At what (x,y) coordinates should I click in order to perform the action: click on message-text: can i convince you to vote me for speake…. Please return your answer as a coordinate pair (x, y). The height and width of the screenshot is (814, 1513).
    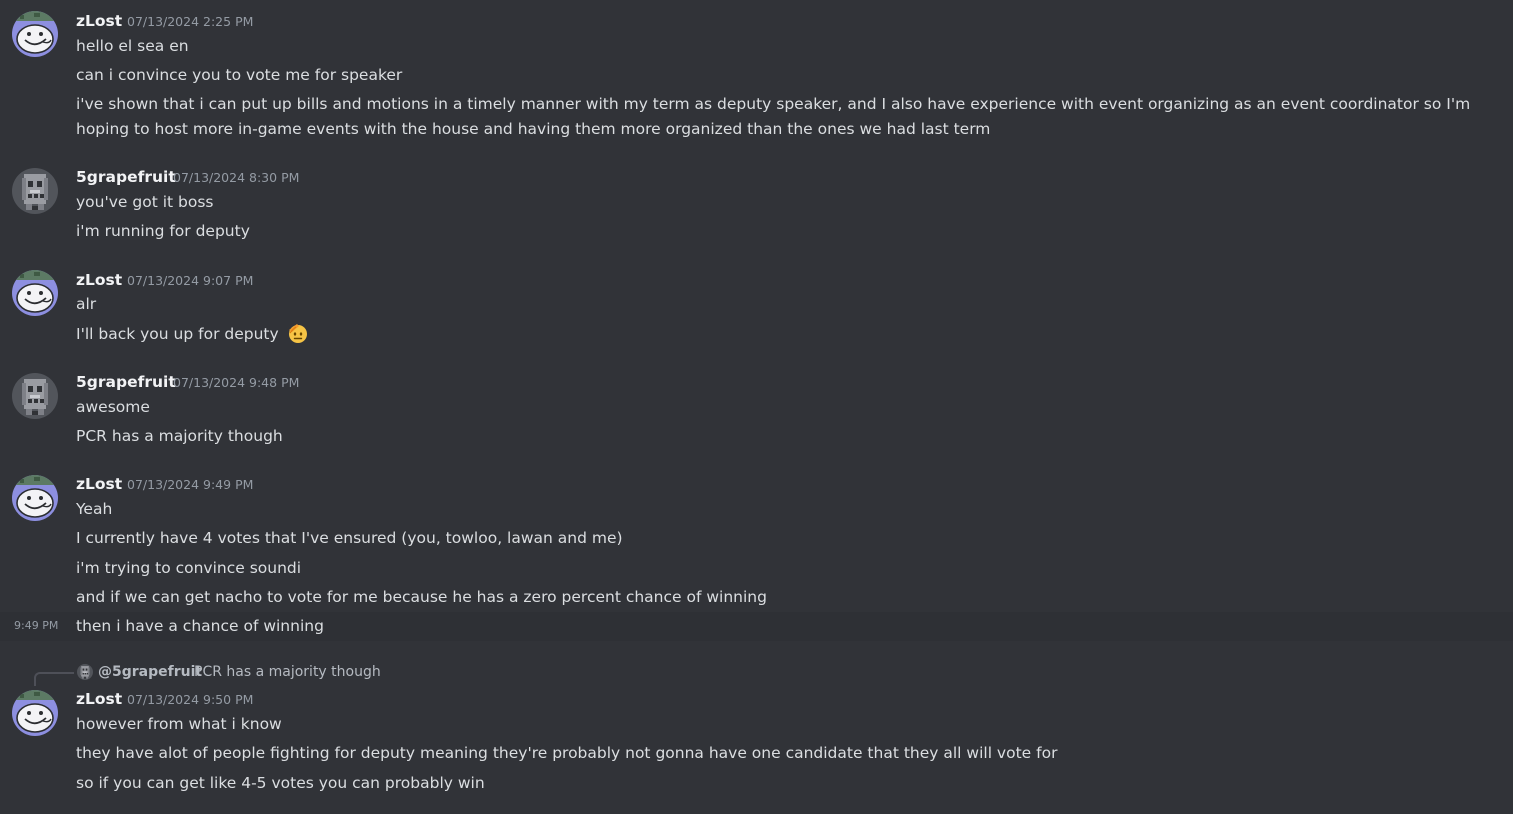
    Looking at the image, I should click on (239, 75).